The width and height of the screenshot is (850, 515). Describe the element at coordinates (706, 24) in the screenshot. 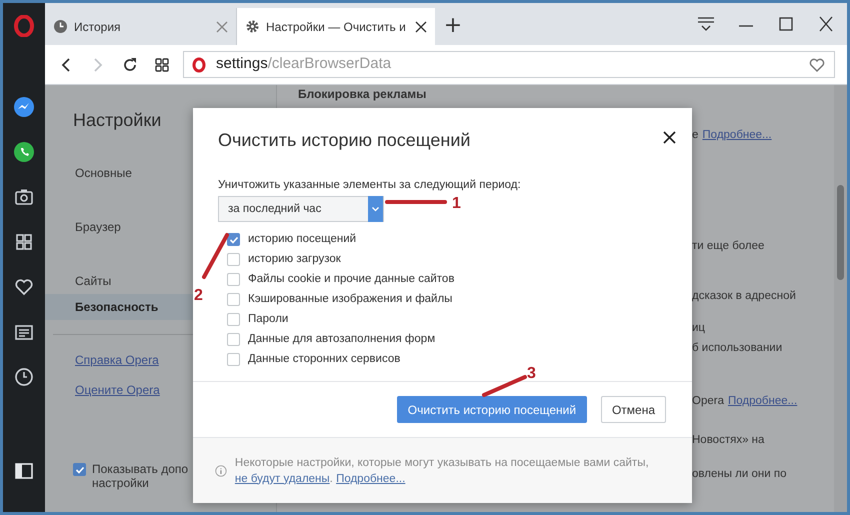

I see `tab-menu-icon` at that location.